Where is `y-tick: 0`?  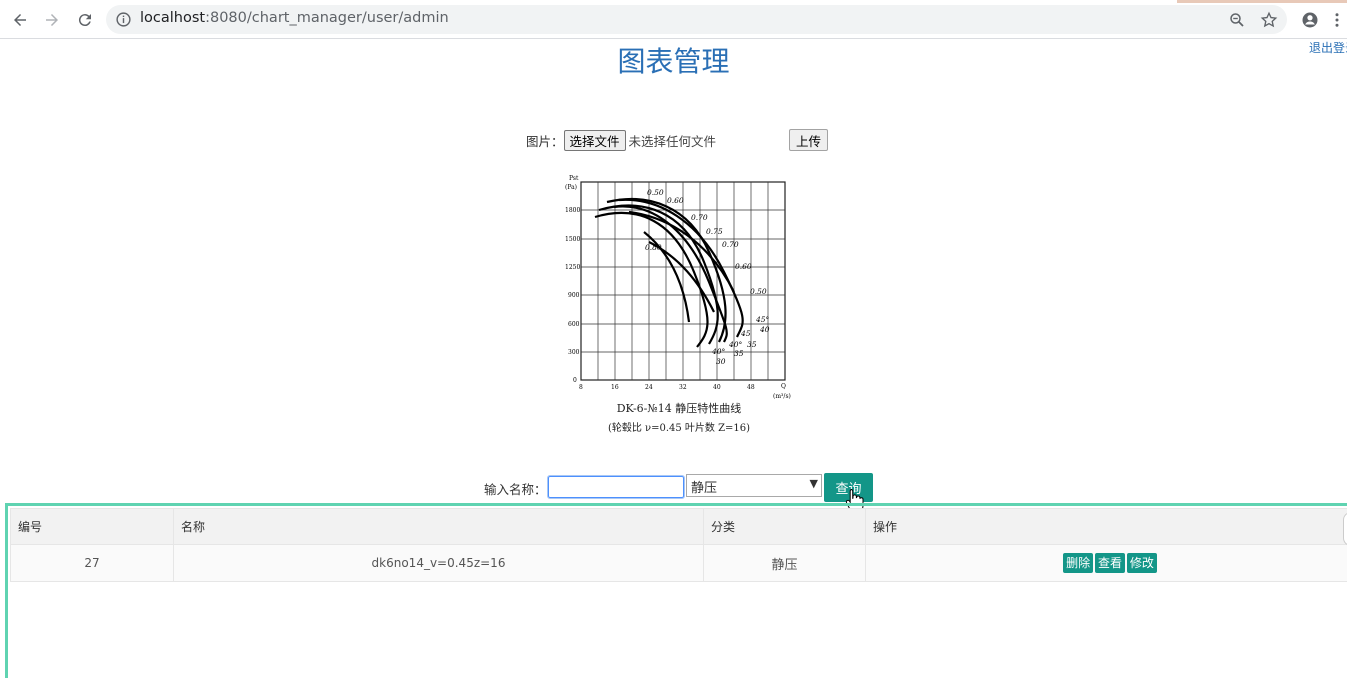 y-tick: 0 is located at coordinates (575, 380).